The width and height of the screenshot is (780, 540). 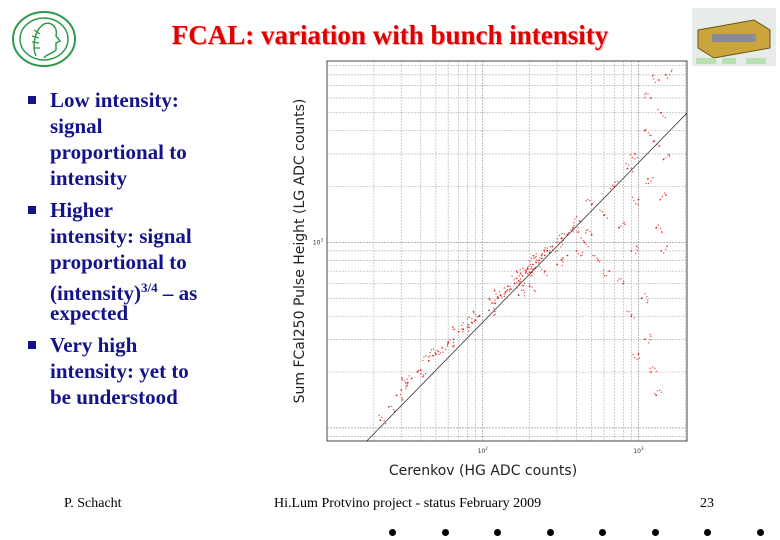 I want to click on x-tick-label: 102, so click(x=483, y=450).